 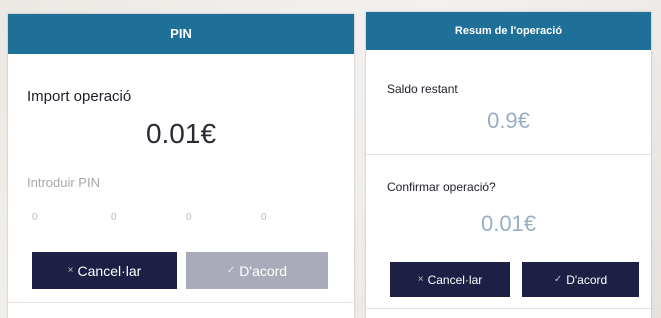 I want to click on balance-label: Saldo restant, so click(x=422, y=89).